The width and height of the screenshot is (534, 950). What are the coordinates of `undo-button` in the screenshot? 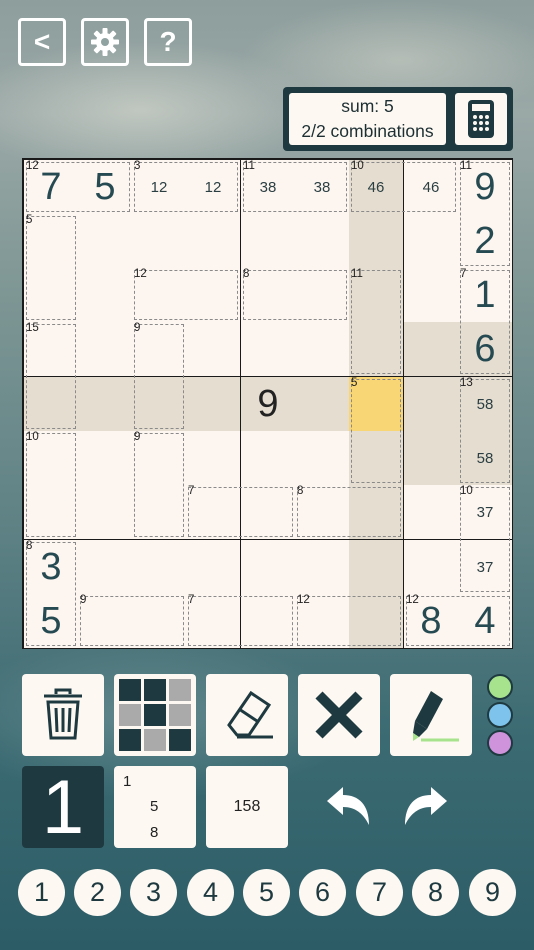 It's located at (348, 808).